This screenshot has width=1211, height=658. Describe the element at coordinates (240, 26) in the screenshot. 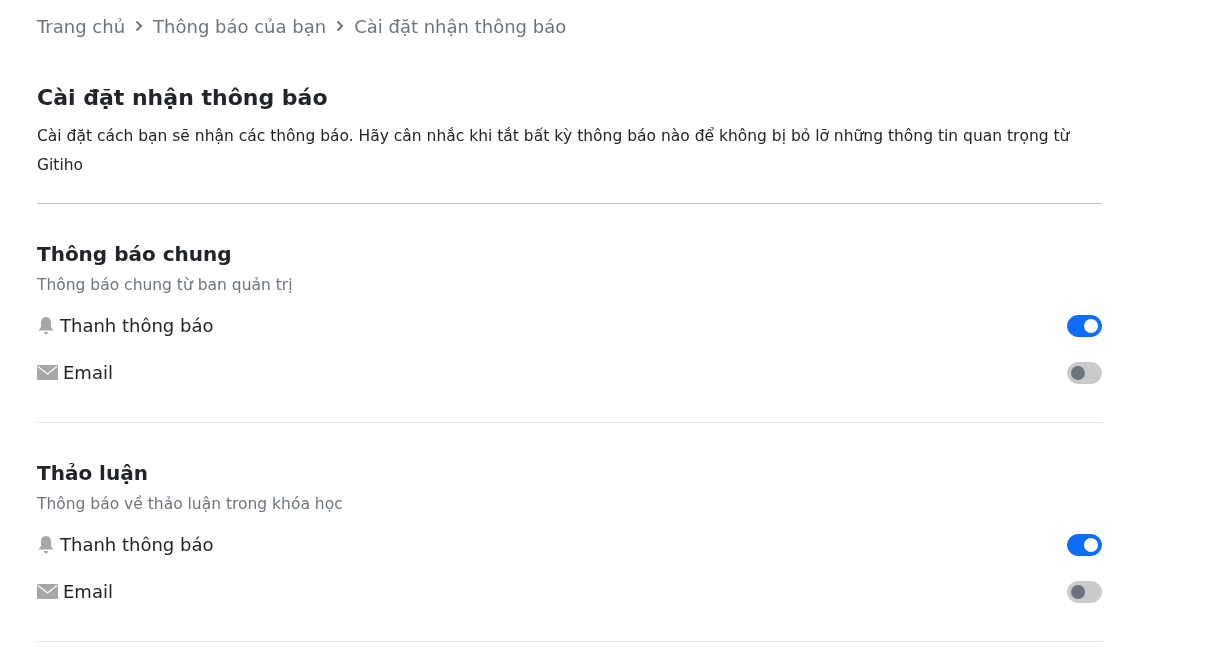

I see `breadcrumb-link: Thông báo của bạn` at that location.